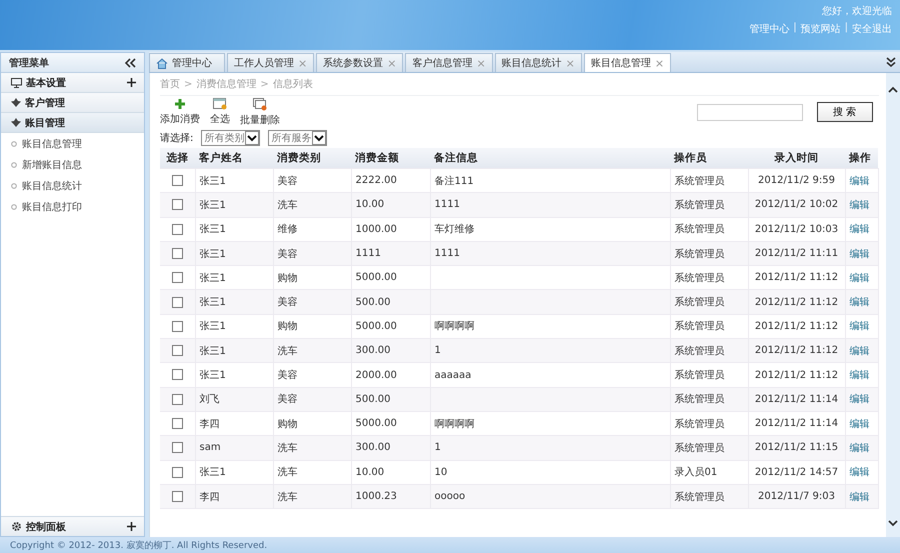 The image size is (900, 553). Describe the element at coordinates (449, 62) in the screenshot. I see `tab: 客户信息管理 ×` at that location.